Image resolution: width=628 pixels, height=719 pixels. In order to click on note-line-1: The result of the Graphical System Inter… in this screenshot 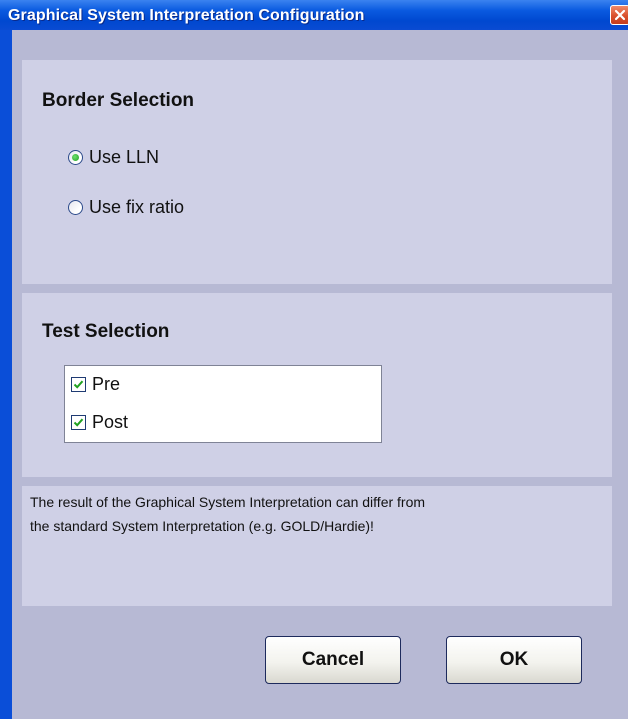, I will do `click(228, 502)`.